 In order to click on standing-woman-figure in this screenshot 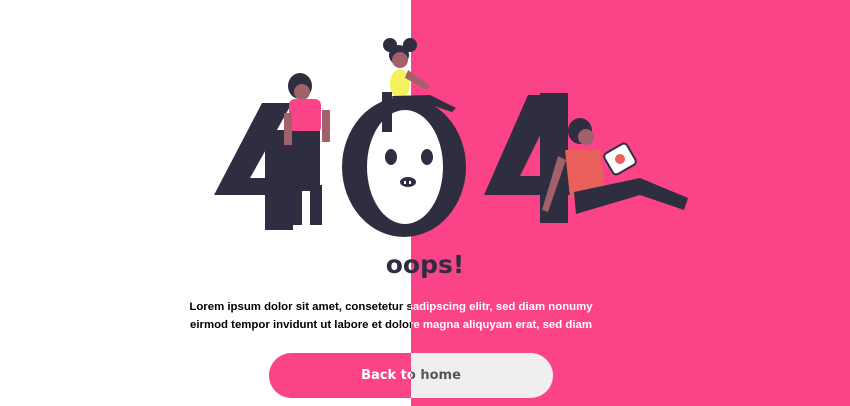, I will do `click(307, 149)`.